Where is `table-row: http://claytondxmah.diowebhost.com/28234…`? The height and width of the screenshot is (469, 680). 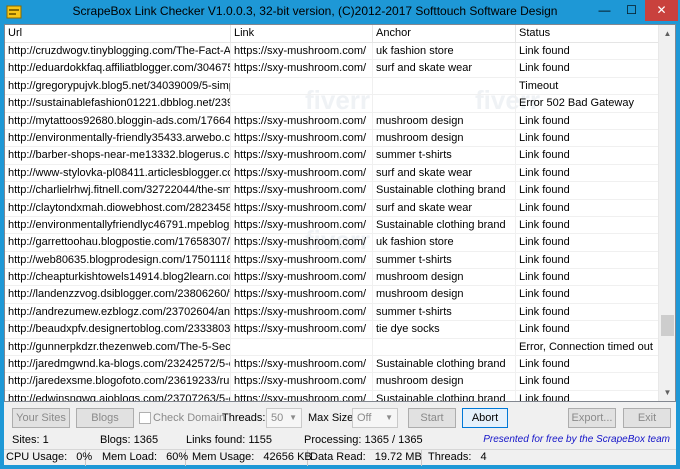
table-row: http://claytondxmah.diowebhost.com/28234… is located at coordinates (332, 208).